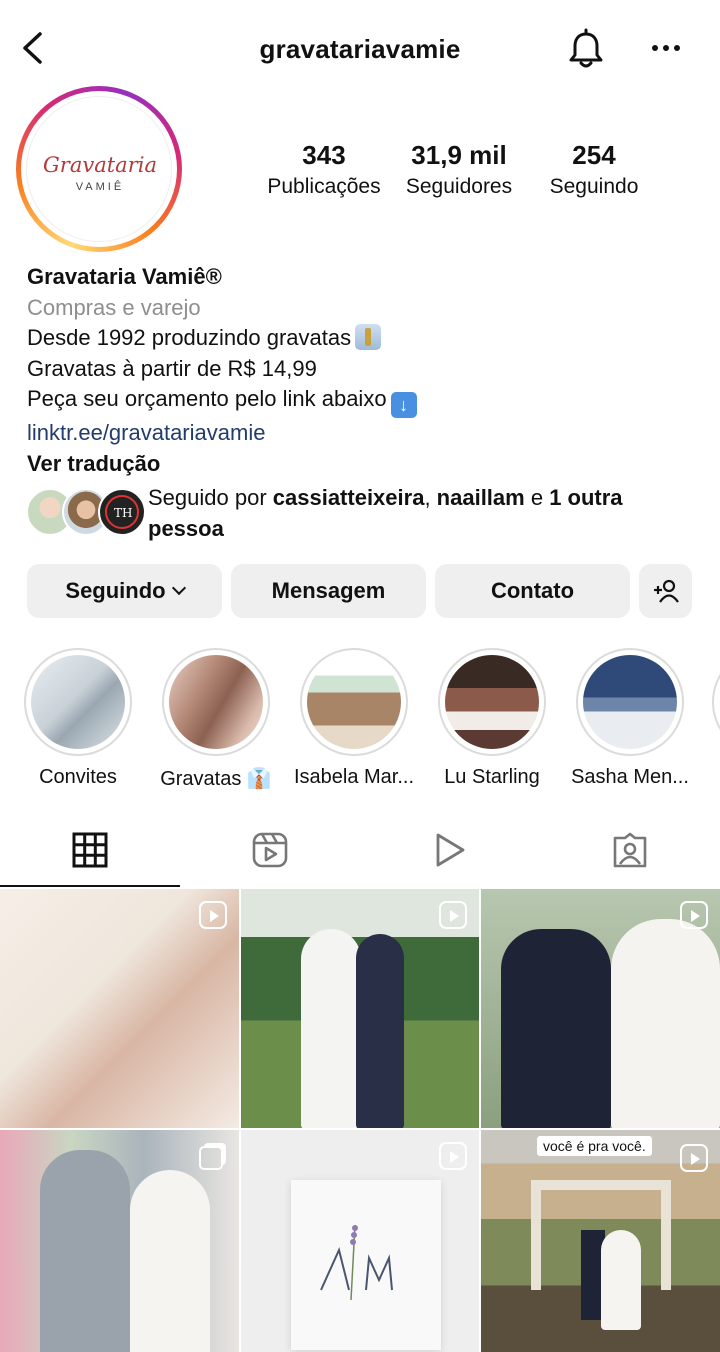 This screenshot has width=720, height=1352. What do you see at coordinates (189, 337) in the screenshot?
I see `bio-line-1: Desde 1992 produzindo gravatas` at bounding box center [189, 337].